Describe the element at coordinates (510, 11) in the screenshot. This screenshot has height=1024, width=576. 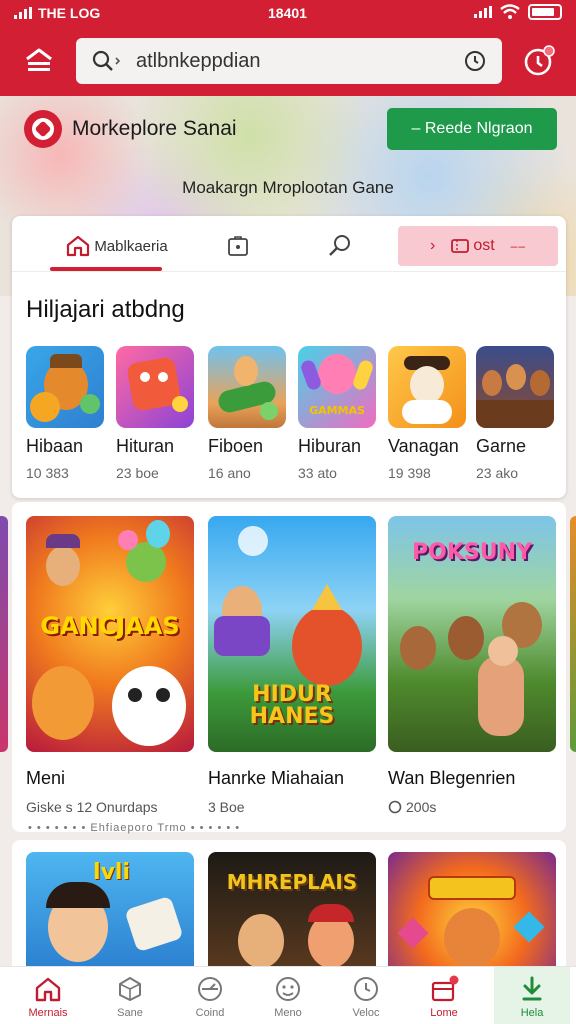
I see `wifi-icon` at that location.